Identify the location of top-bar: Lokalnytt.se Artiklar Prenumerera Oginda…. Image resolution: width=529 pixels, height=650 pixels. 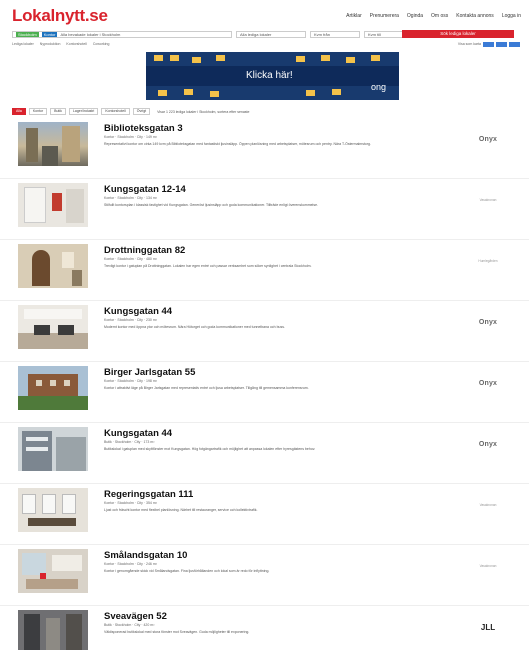
(264, 13).